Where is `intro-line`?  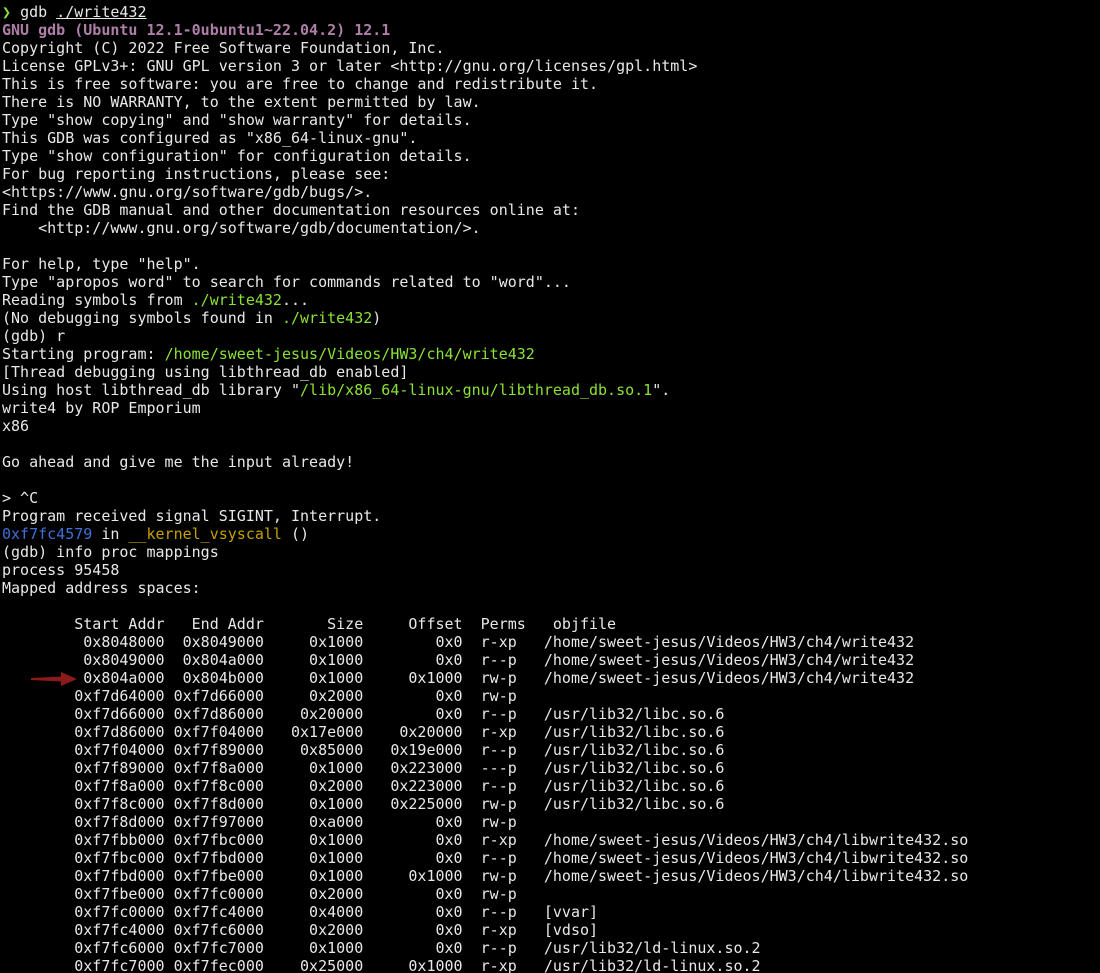
intro-line is located at coordinates (551, 246).